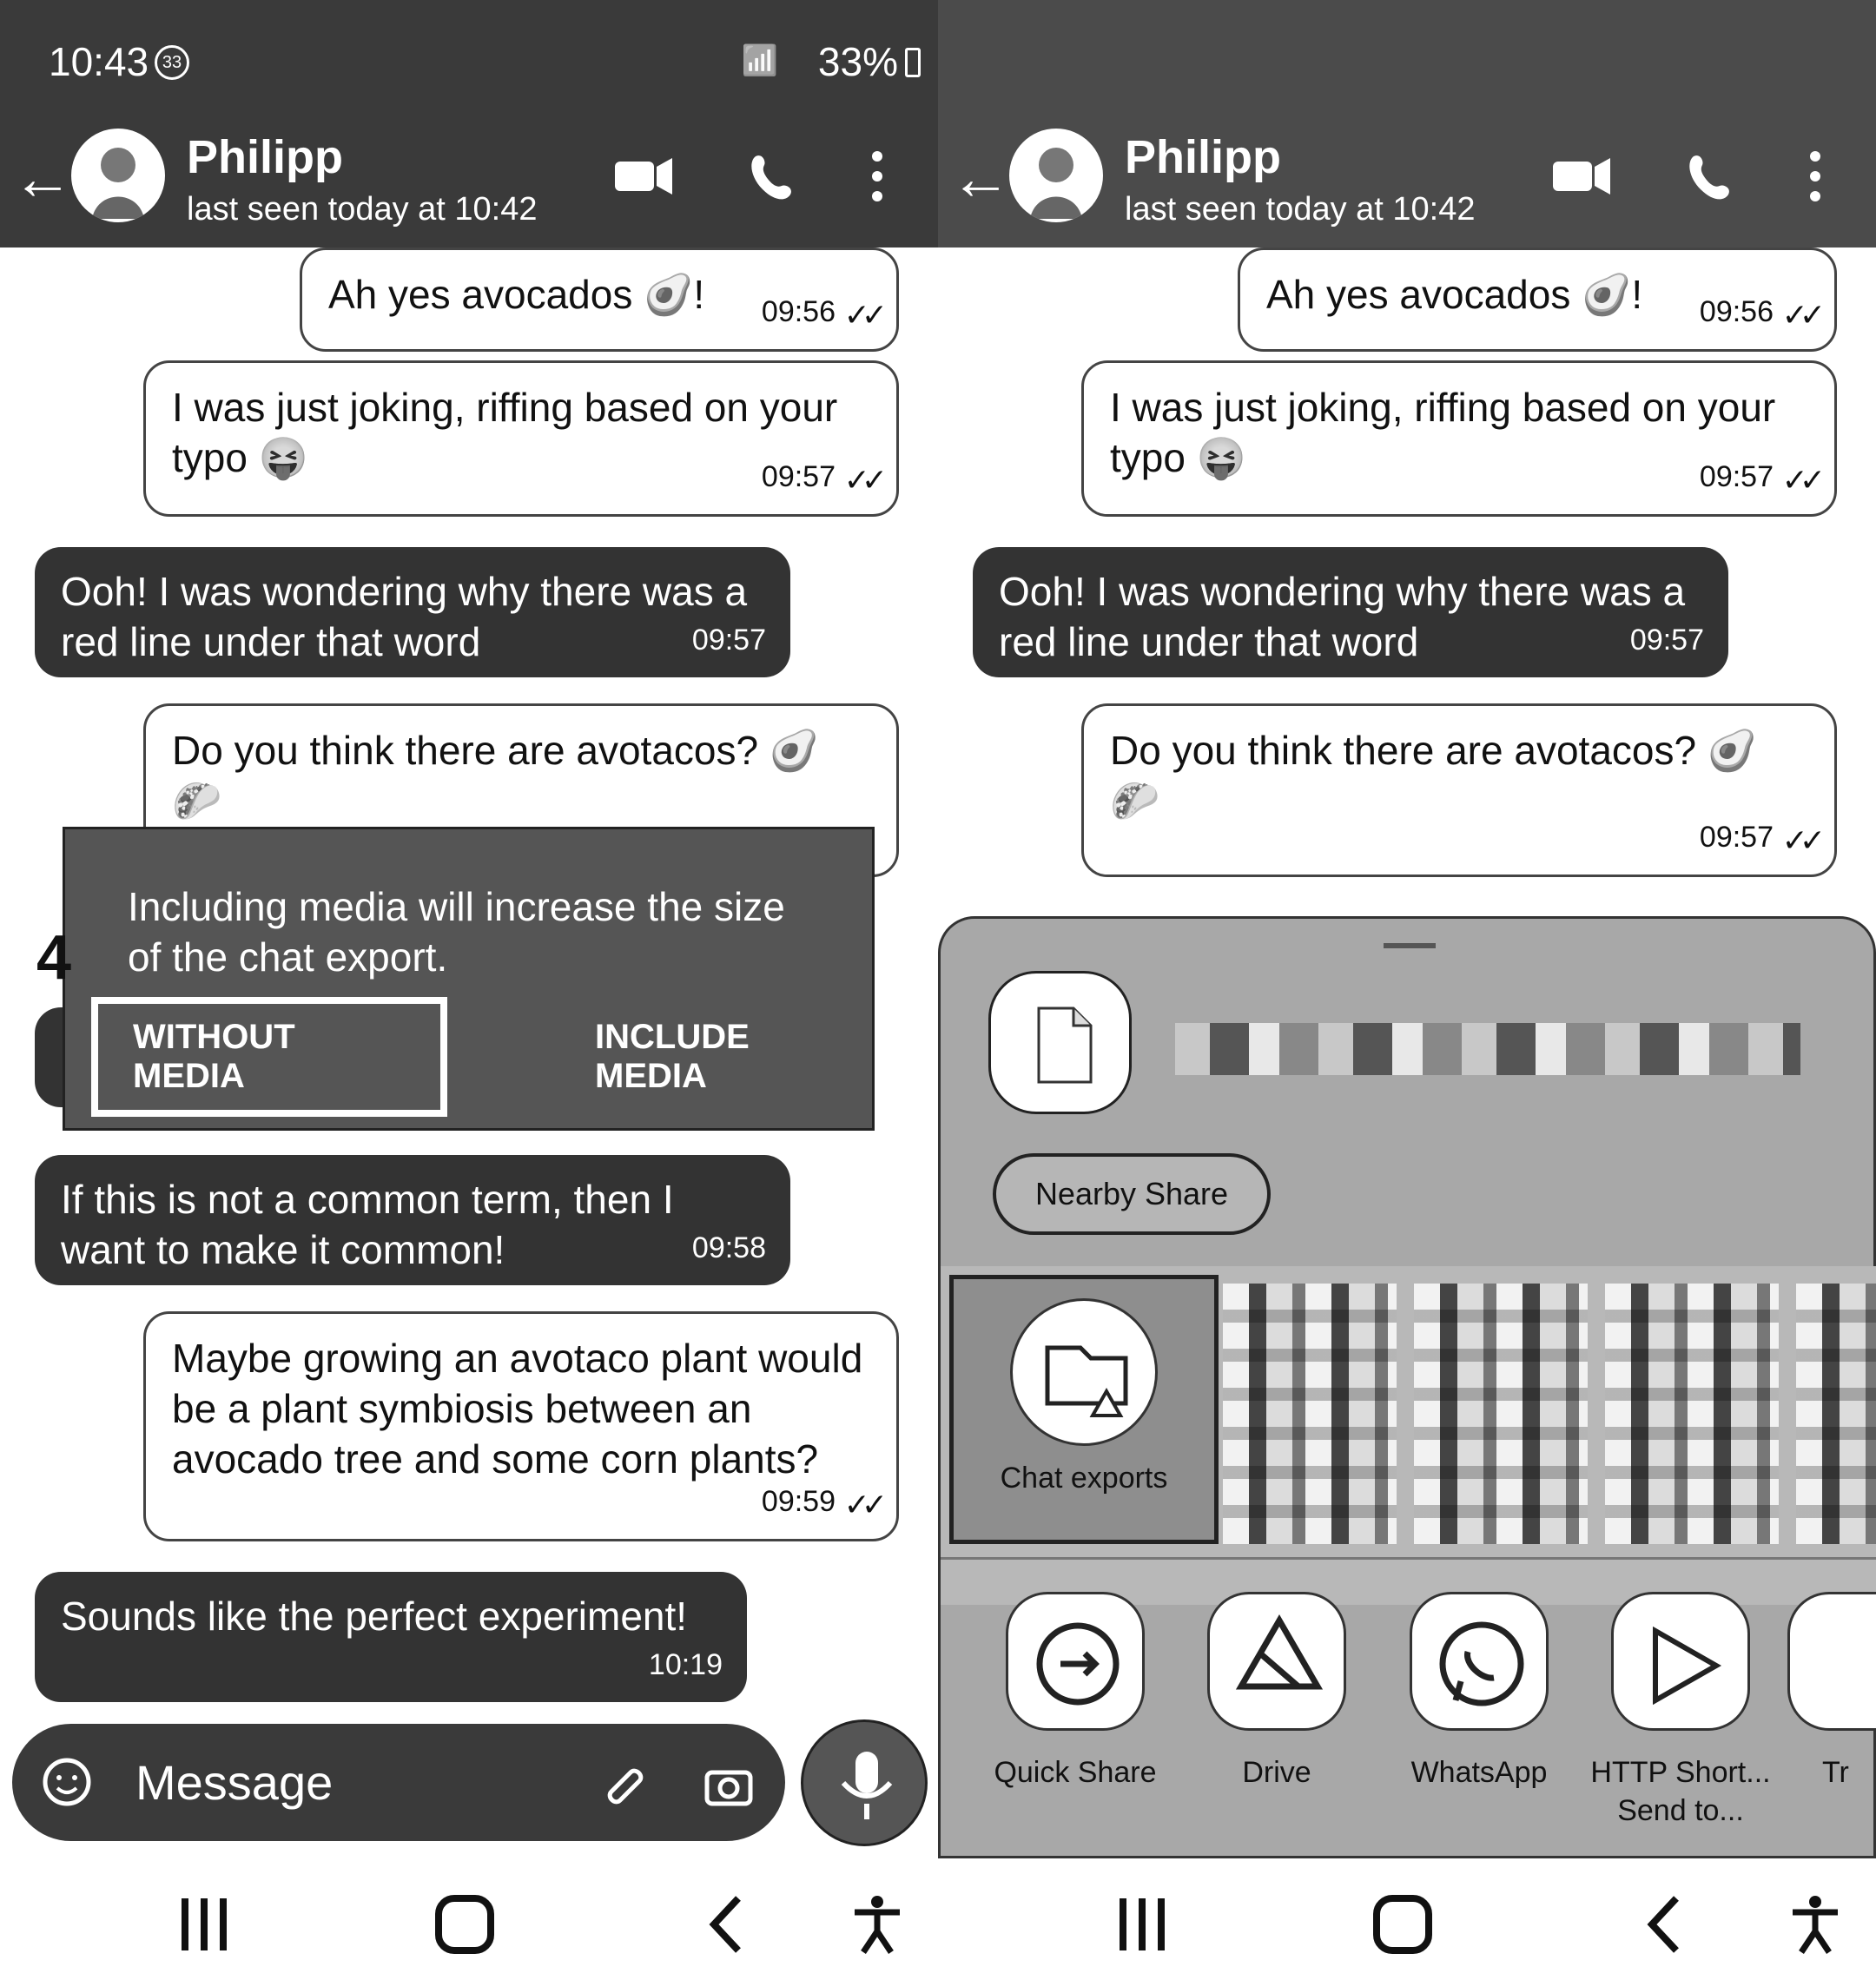 This screenshot has width=1876, height=1980. What do you see at coordinates (624, 1785) in the screenshot?
I see `attachment-icon` at bounding box center [624, 1785].